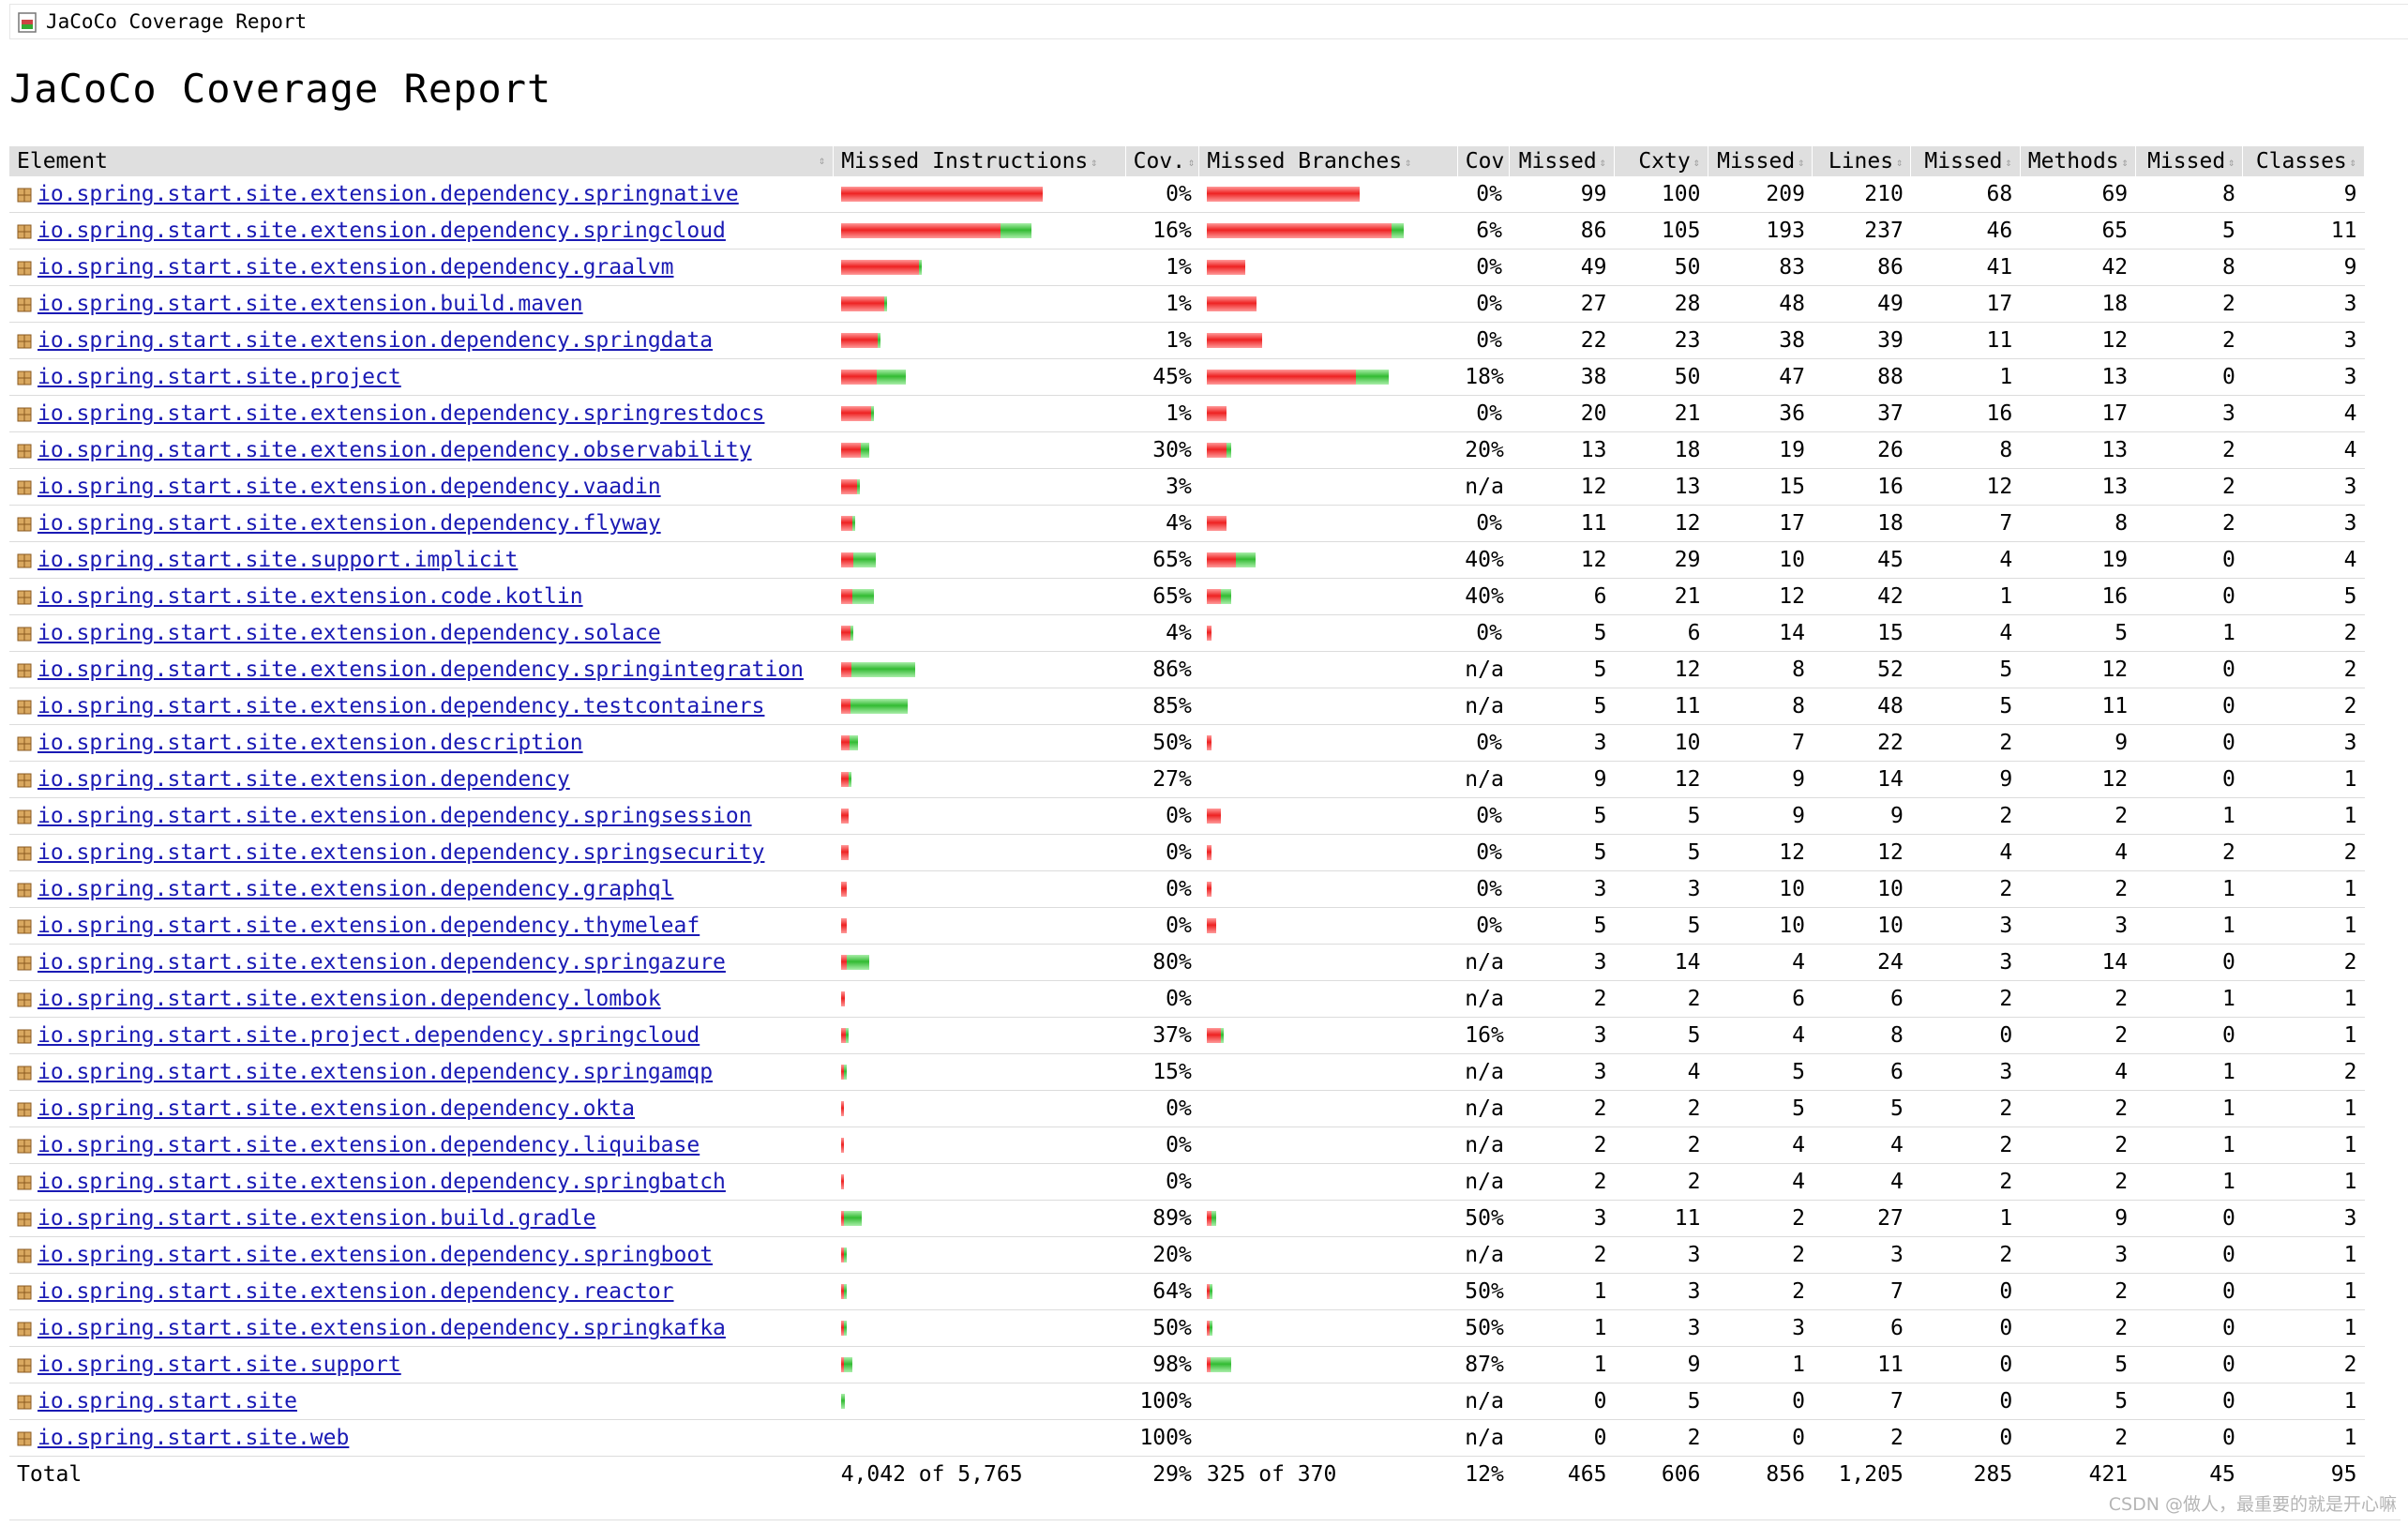 This screenshot has height=1527, width=2408. What do you see at coordinates (979, 161) in the screenshot?
I see `col-missed-instructions-header: Missed Instructions ⇕` at bounding box center [979, 161].